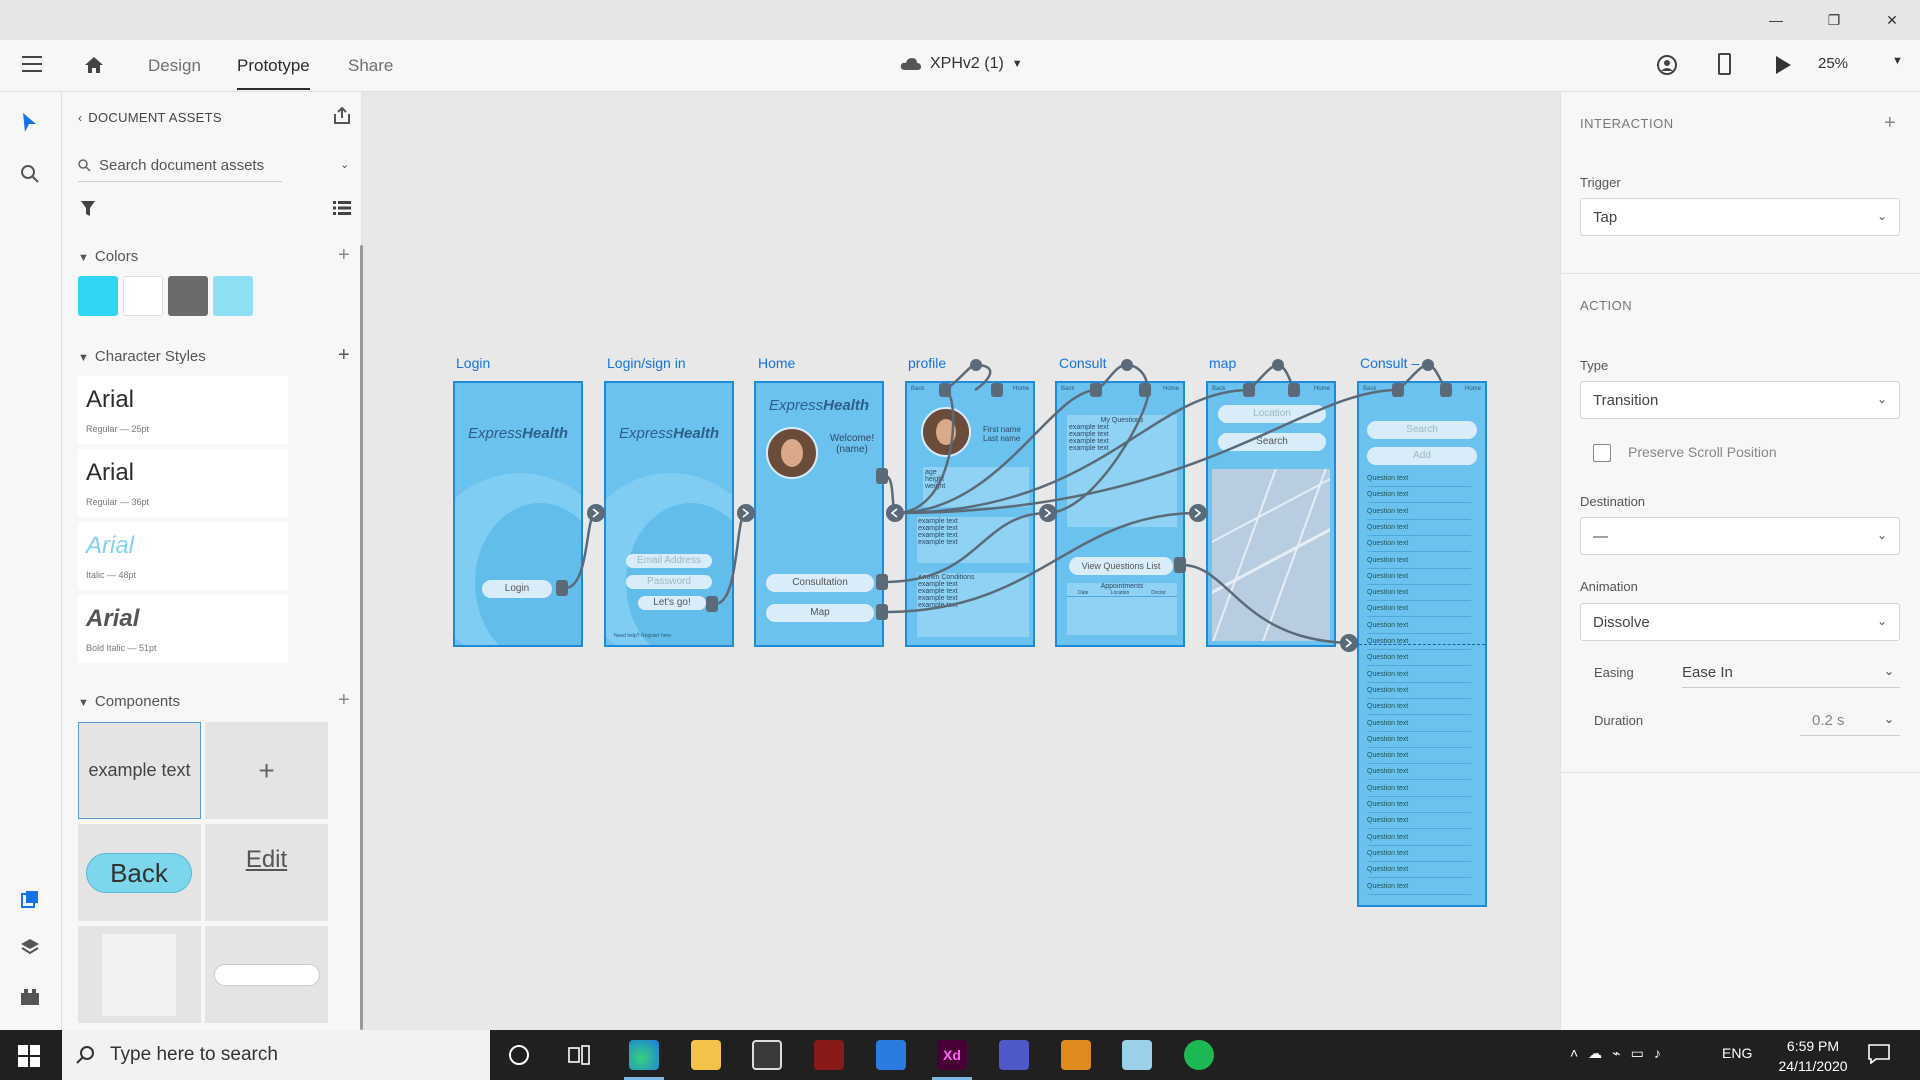  What do you see at coordinates (94, 65) in the screenshot?
I see `home-icon` at bounding box center [94, 65].